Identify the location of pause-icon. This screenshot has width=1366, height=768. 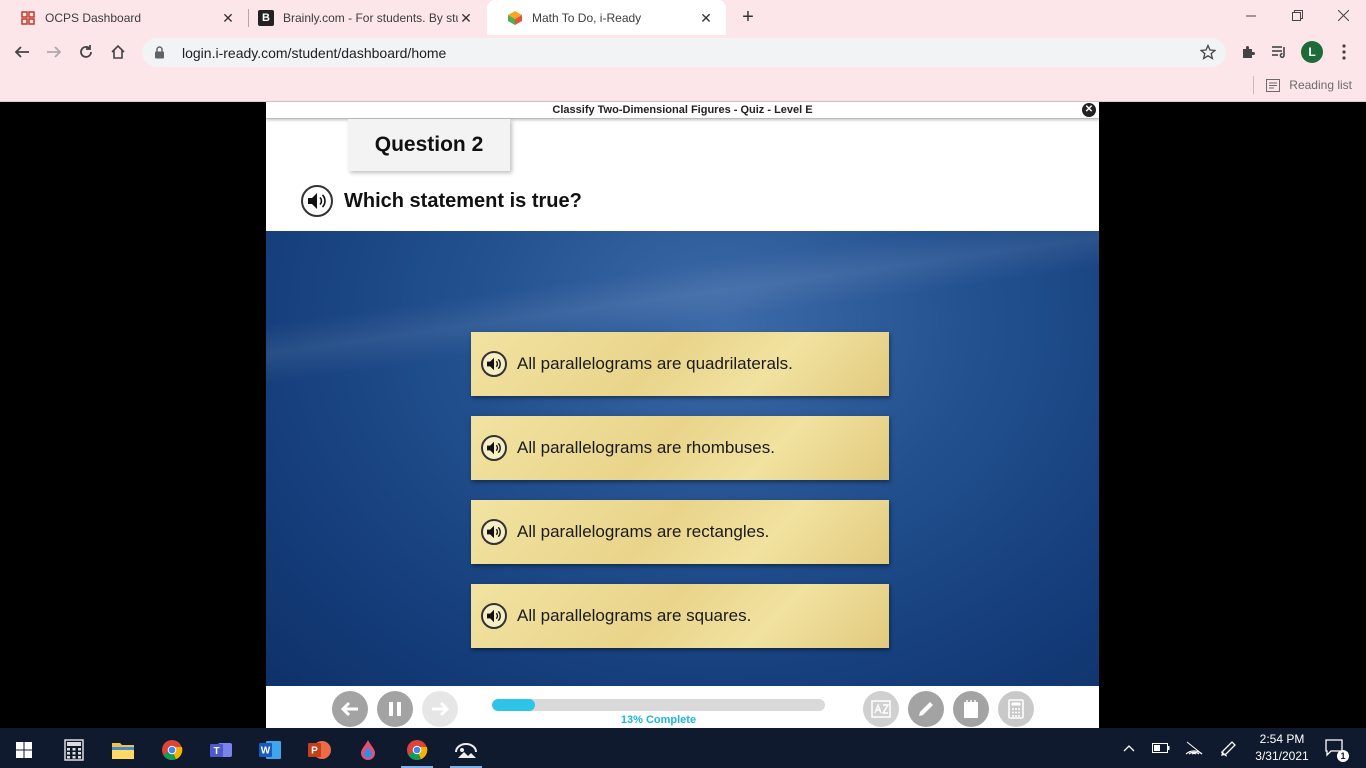
(395, 709).